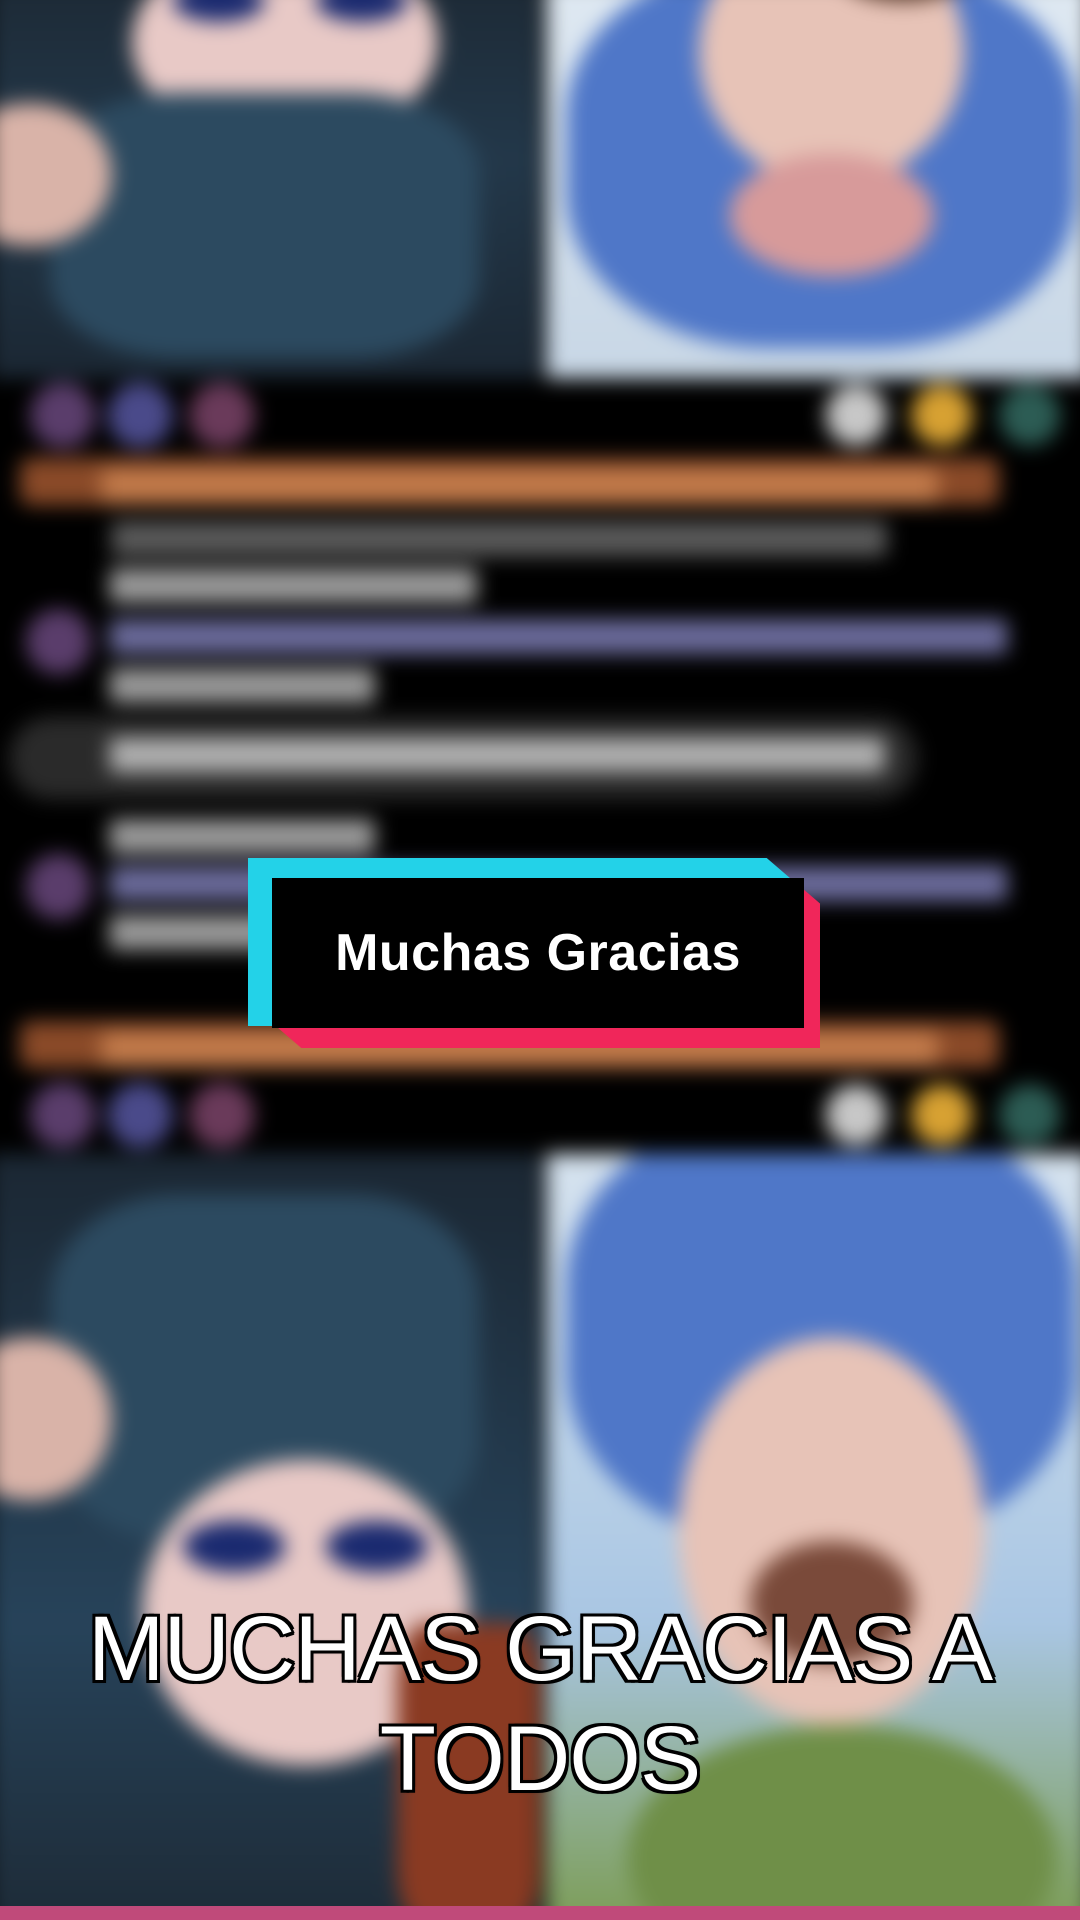  Describe the element at coordinates (543, 189) in the screenshot. I see `panel-divider-top` at that location.